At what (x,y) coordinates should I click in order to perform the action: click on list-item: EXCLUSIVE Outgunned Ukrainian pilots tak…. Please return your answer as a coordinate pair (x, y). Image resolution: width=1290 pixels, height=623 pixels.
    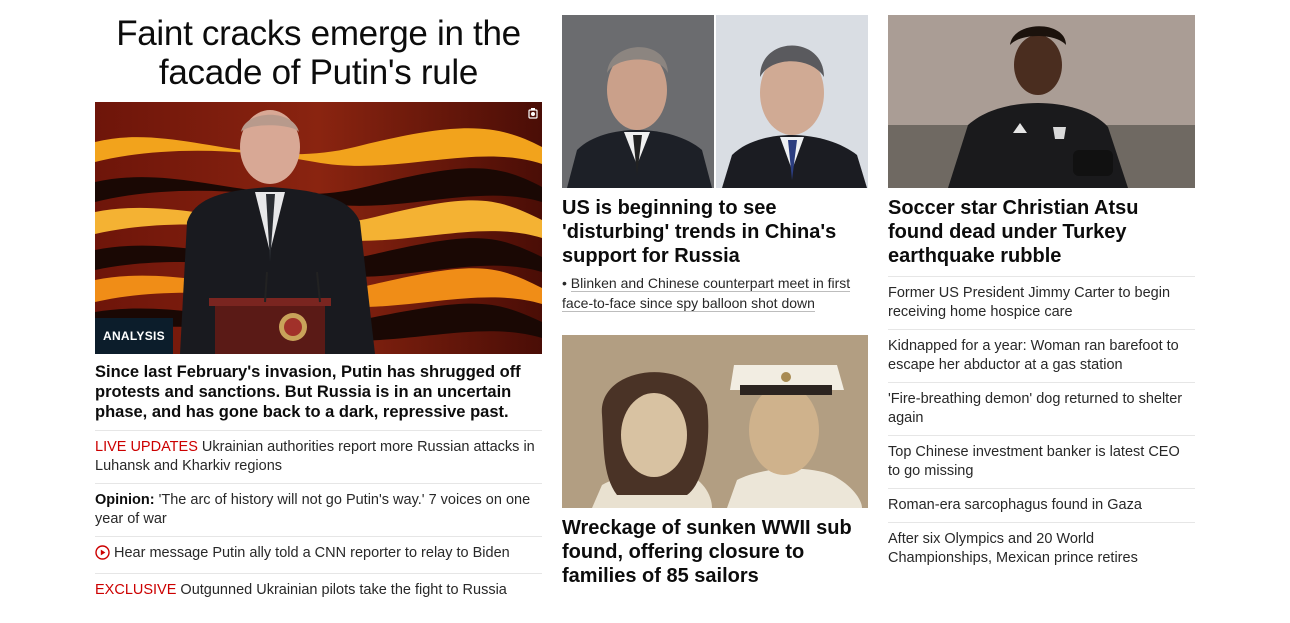
    Looking at the image, I should click on (318, 590).